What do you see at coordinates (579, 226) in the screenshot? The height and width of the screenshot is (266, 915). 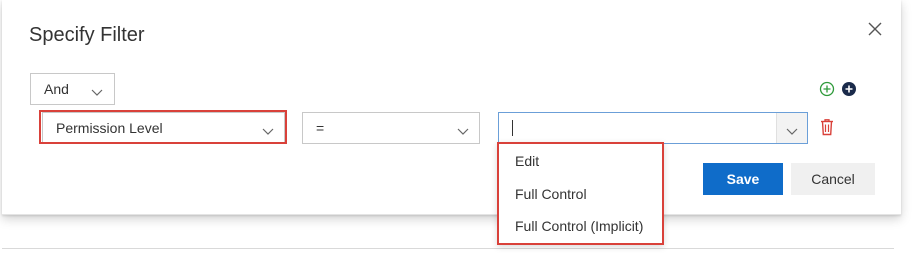 I see `dropdown-option: Full Control (Implicit)` at bounding box center [579, 226].